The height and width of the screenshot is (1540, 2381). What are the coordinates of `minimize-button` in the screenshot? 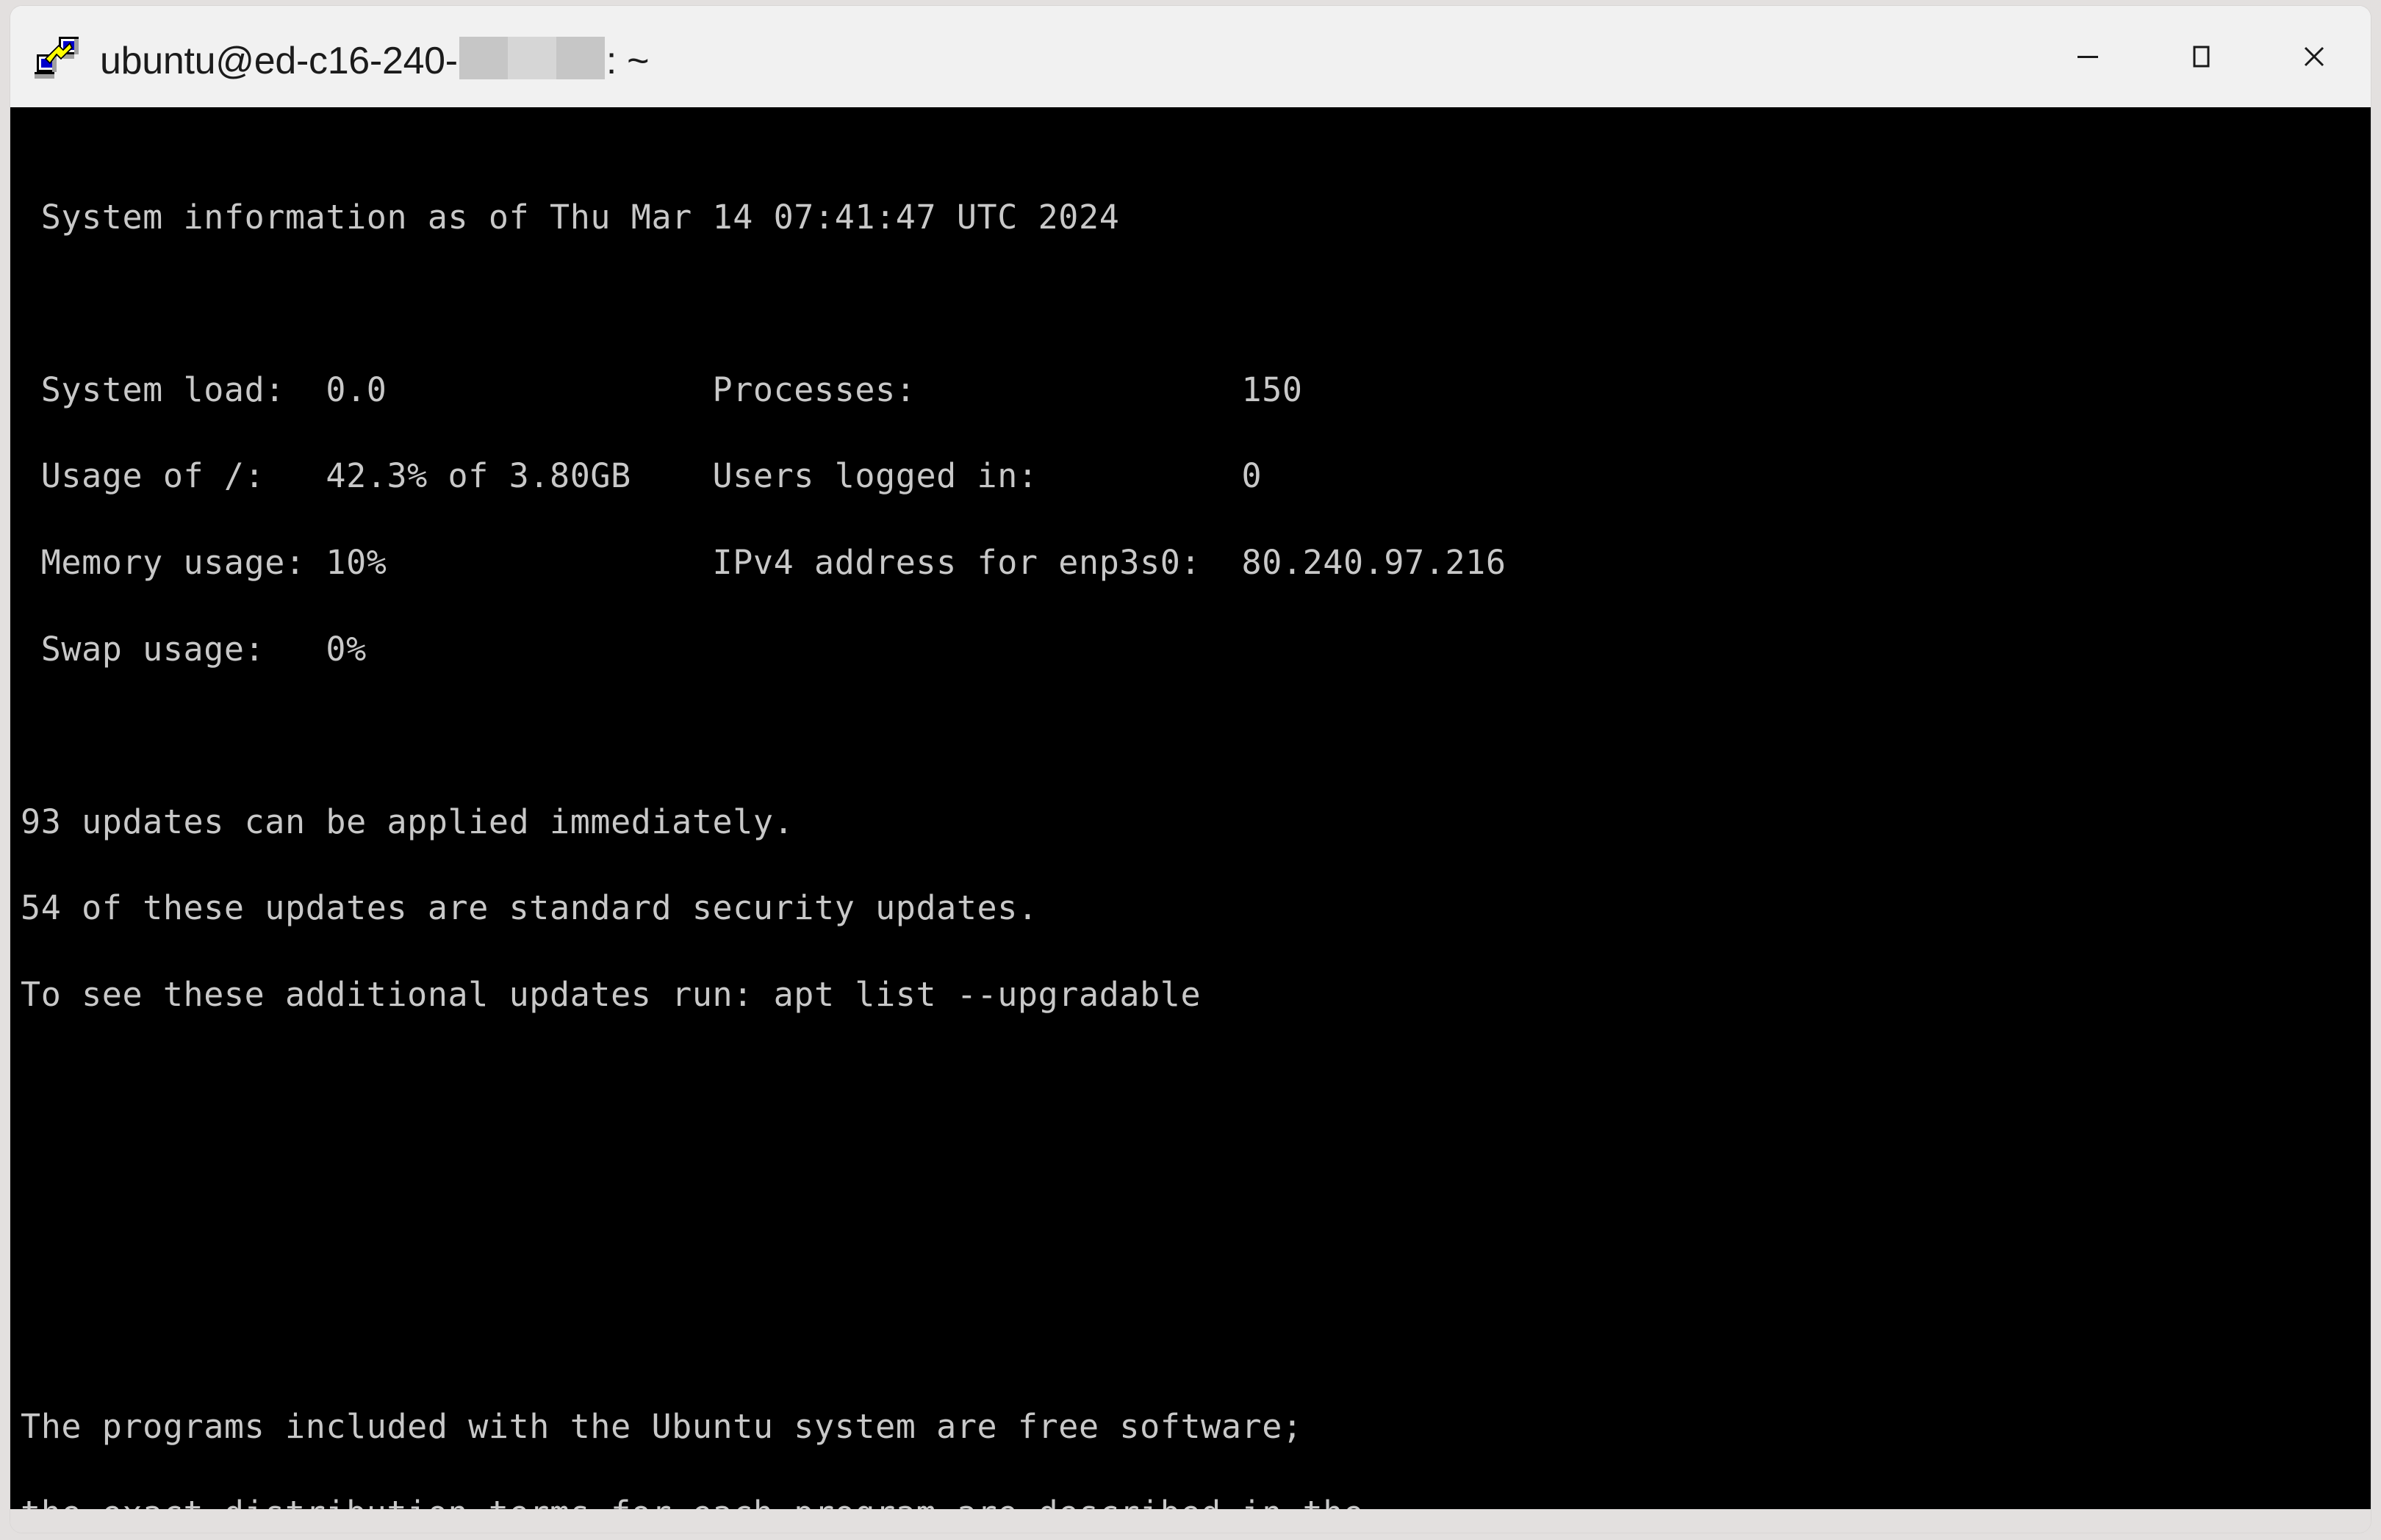 It's located at (2087, 56).